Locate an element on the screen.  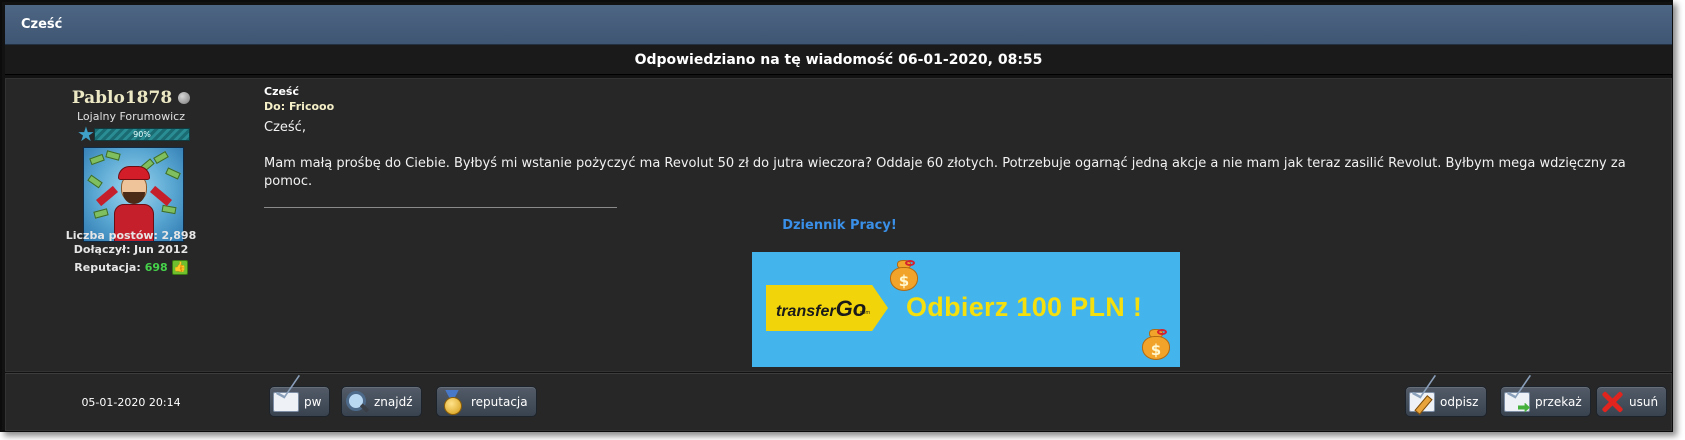
medal-icon is located at coordinates (453, 402).